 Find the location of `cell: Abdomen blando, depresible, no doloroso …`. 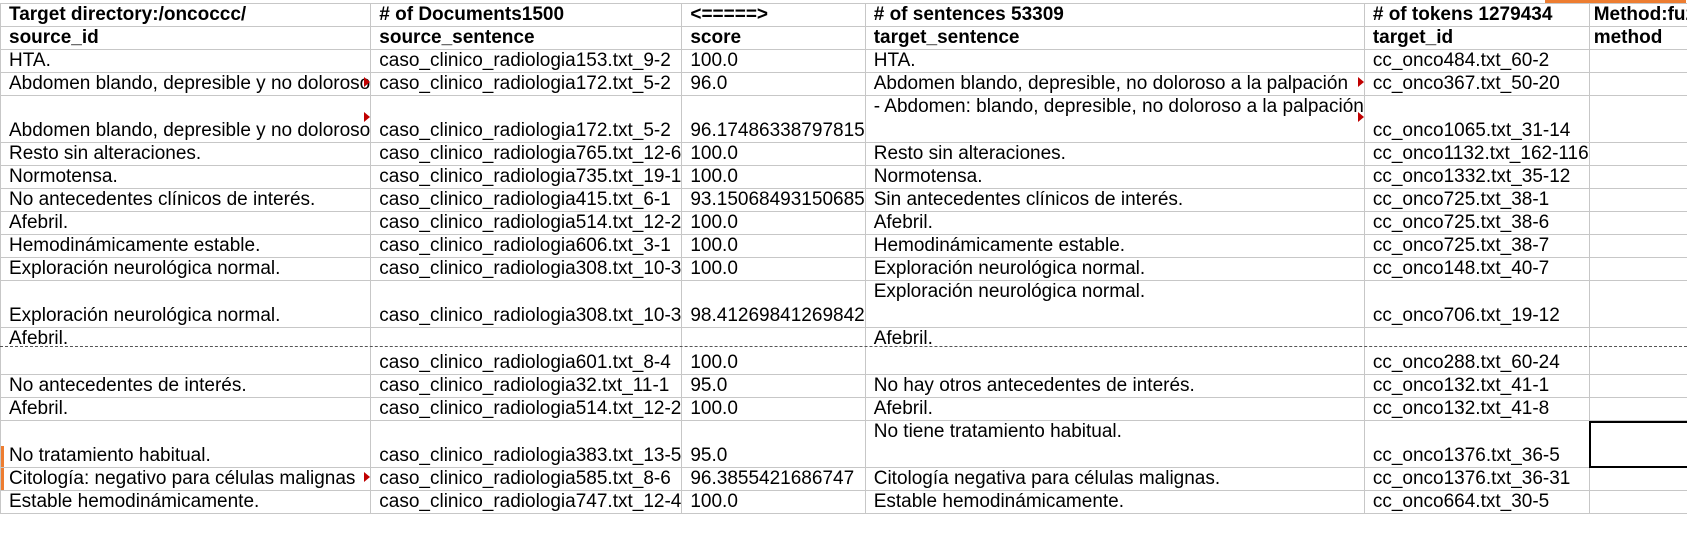

cell: Abdomen blando, depresible, no doloroso … is located at coordinates (1114, 84).